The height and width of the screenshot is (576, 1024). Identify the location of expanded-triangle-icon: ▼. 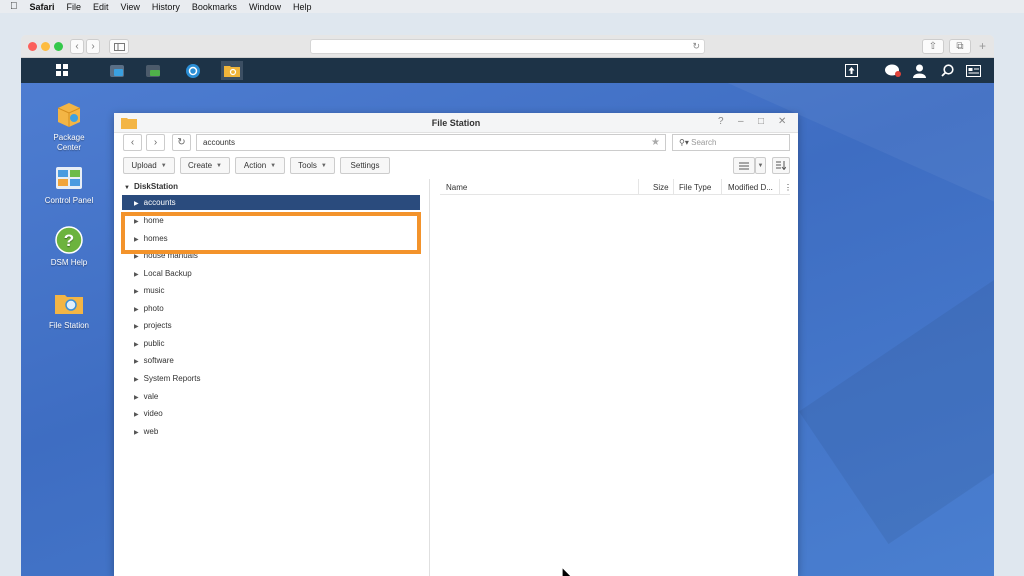
(127, 188).